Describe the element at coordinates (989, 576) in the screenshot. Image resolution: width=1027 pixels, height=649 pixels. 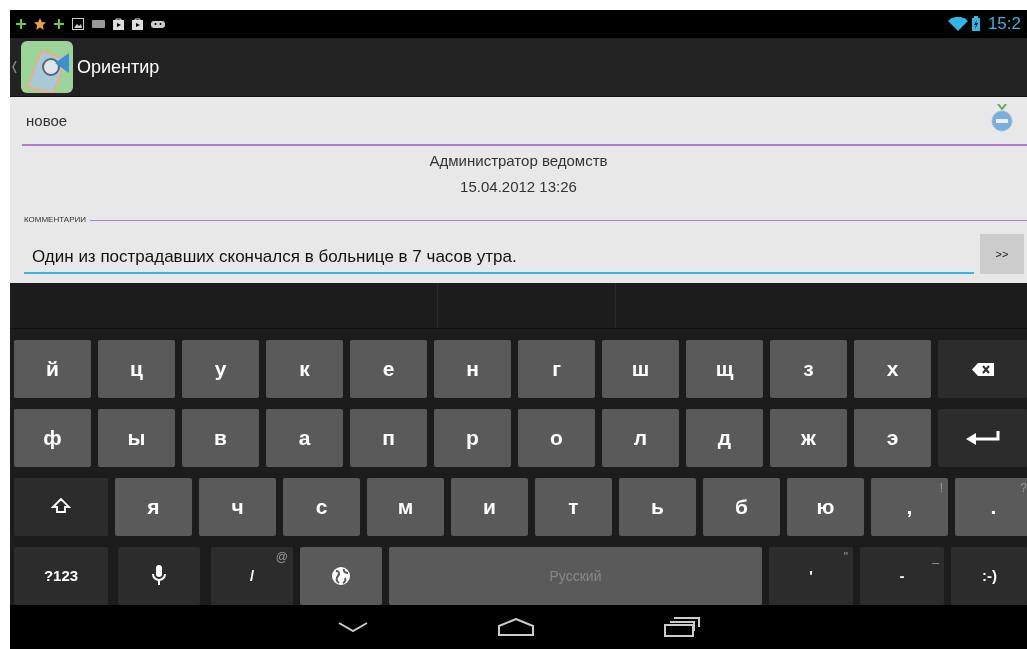
I see `key: :-)` at that location.